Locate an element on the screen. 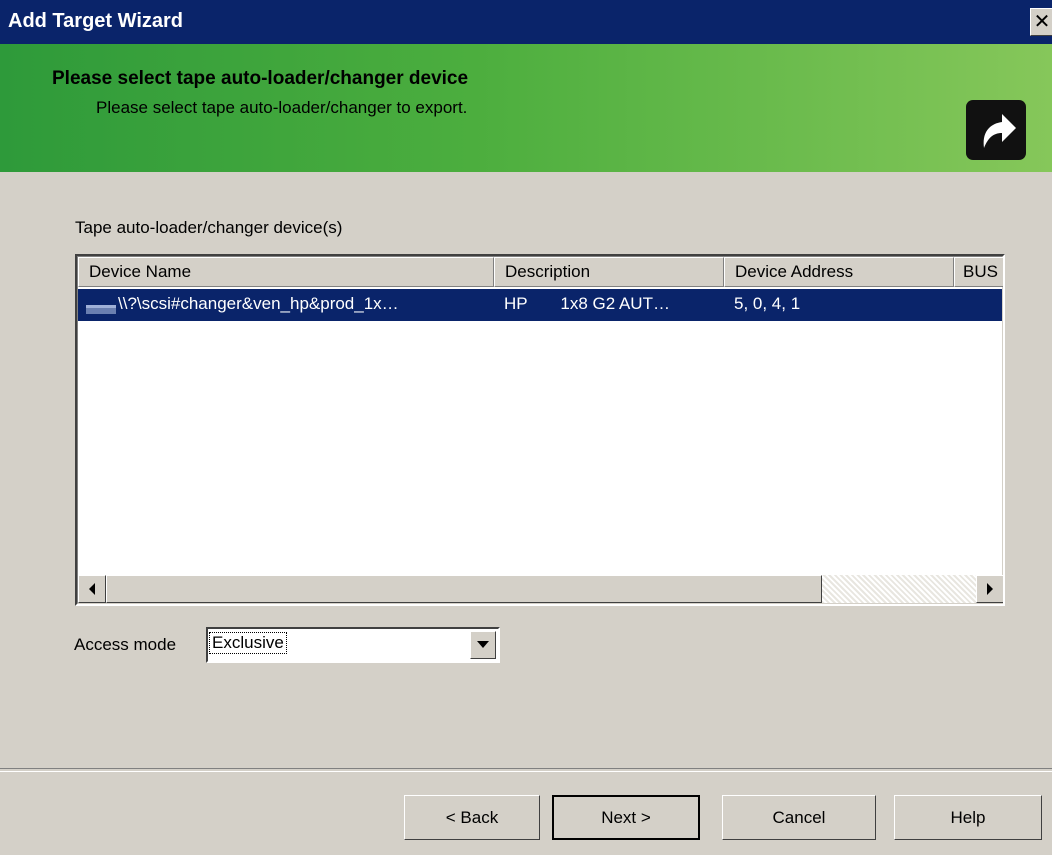 This screenshot has width=1052, height=855. scroll-right-button is located at coordinates (989, 589).